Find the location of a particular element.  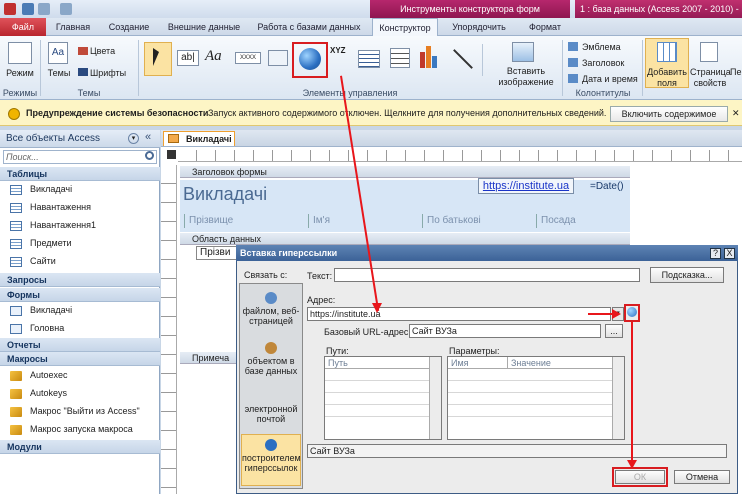

paths-scrollbar is located at coordinates (435, 398).